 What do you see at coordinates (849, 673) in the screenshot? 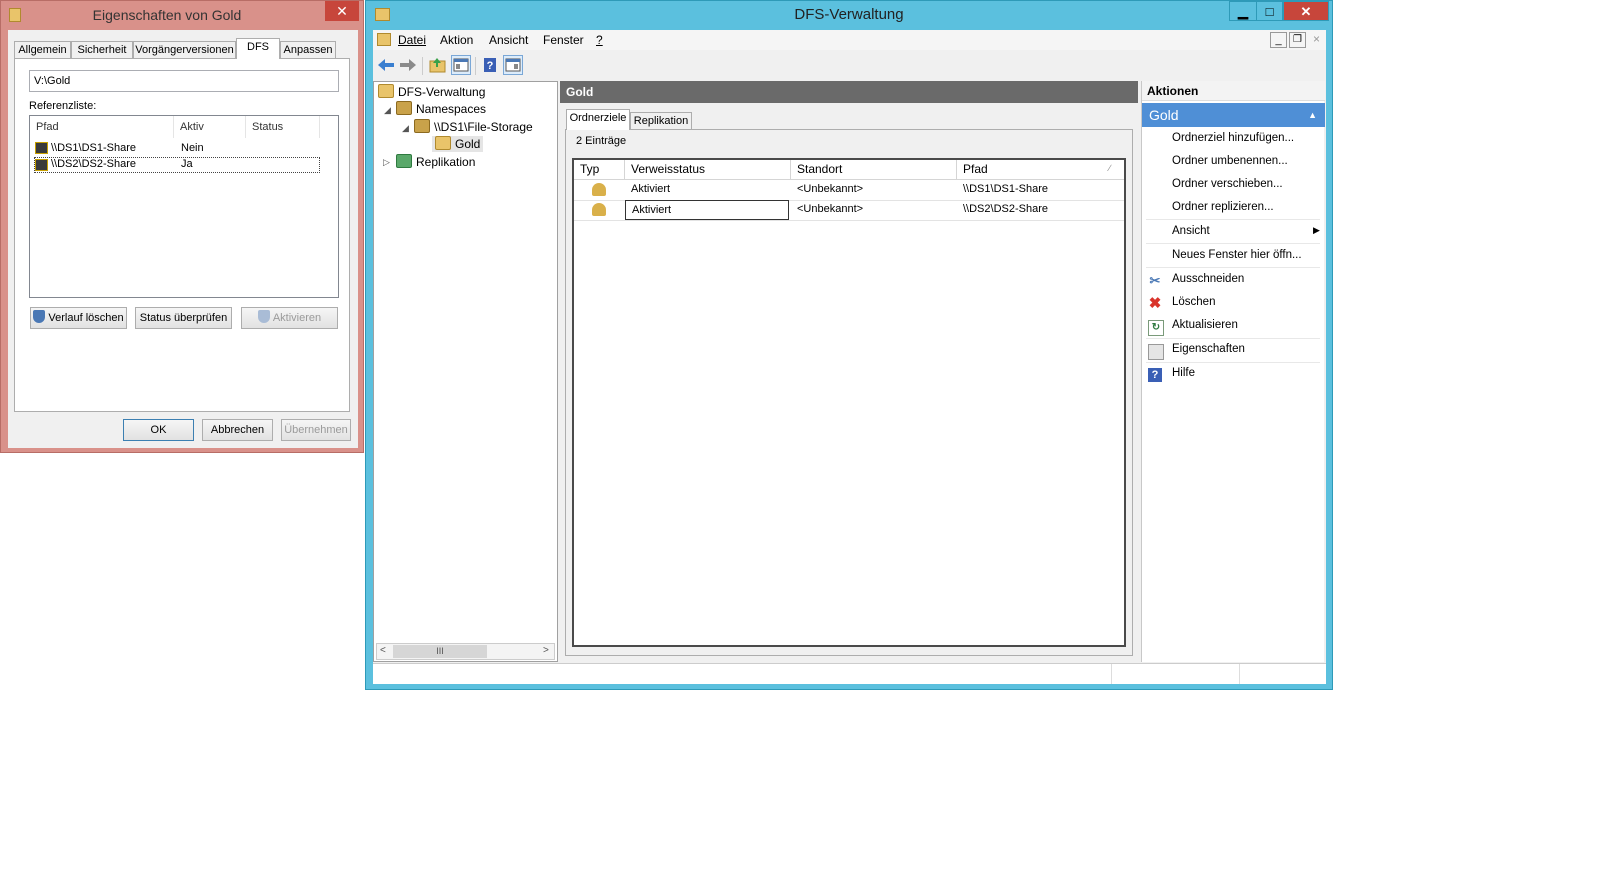
I see `status-bar` at bounding box center [849, 673].